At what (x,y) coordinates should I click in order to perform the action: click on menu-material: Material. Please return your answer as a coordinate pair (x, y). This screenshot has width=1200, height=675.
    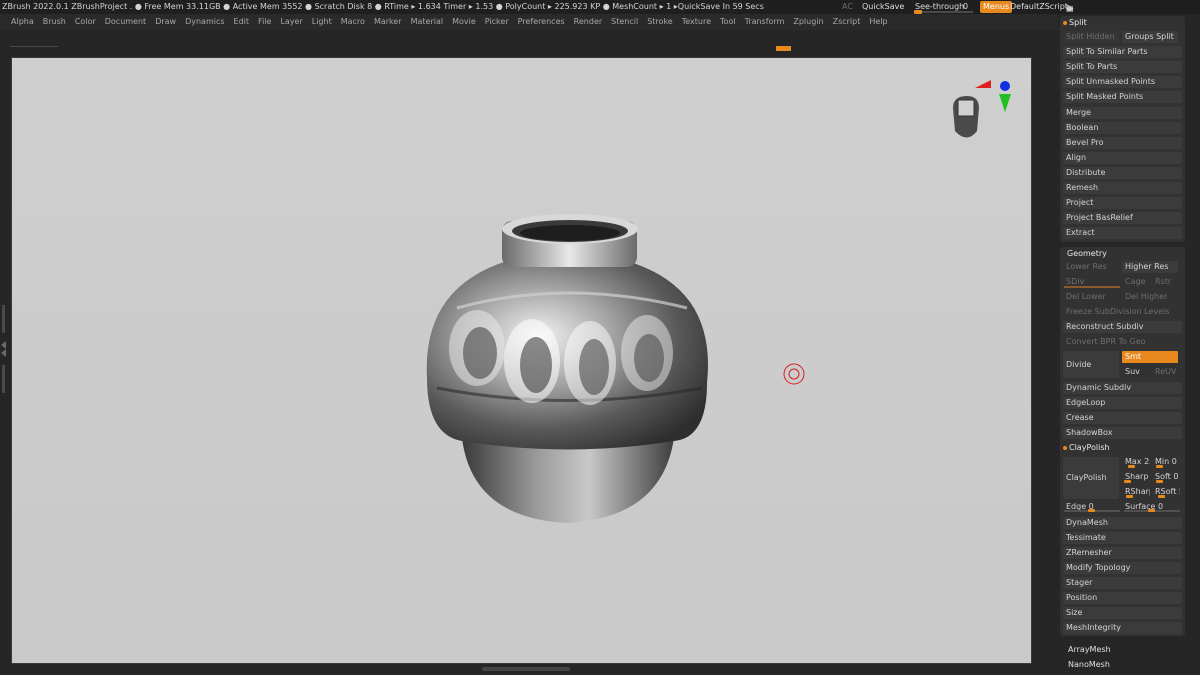
    Looking at the image, I should click on (427, 22).